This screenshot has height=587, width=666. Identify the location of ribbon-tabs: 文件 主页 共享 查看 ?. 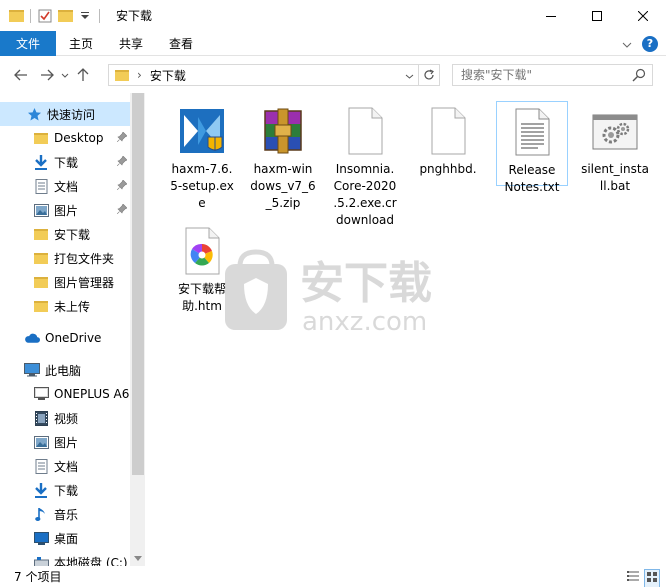
(333, 43).